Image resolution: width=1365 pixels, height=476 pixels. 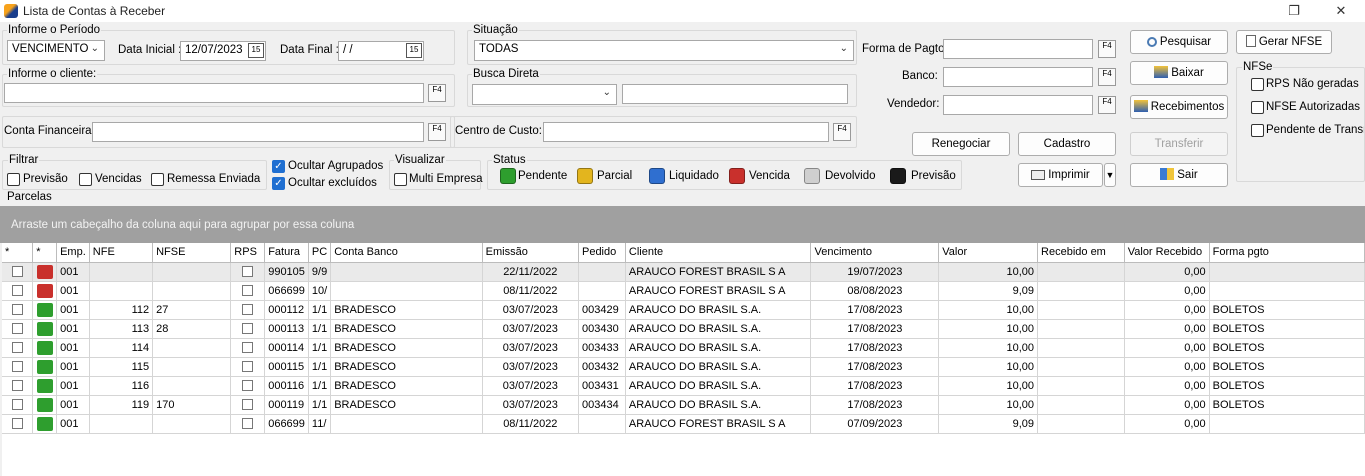 What do you see at coordinates (988, 253) in the screenshot?
I see `column-header: Valor` at bounding box center [988, 253].